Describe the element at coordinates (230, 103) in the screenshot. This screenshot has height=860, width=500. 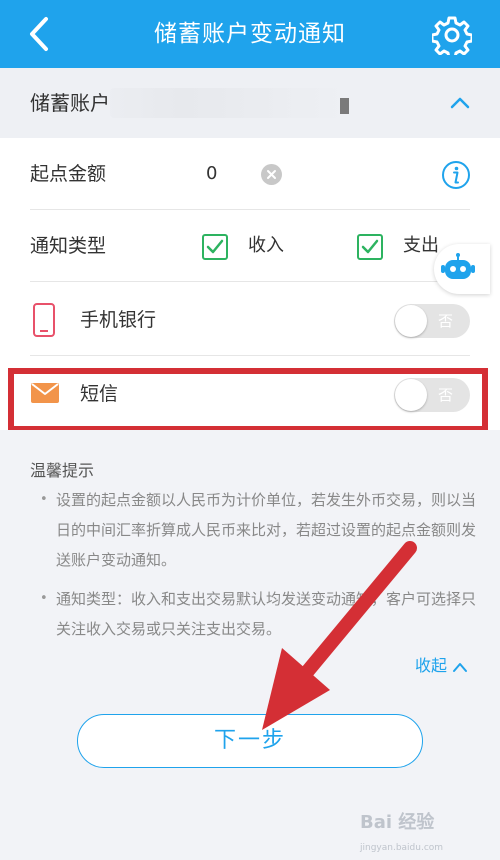
I see `masked-account-number` at that location.